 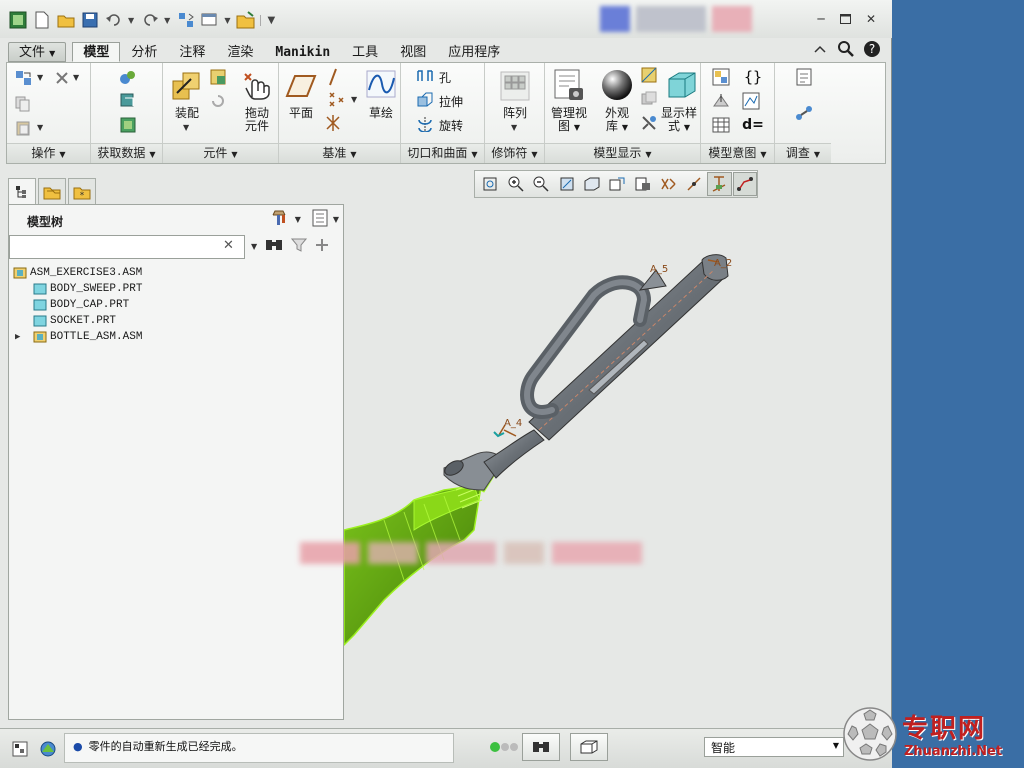 What do you see at coordinates (62, 78) in the screenshot?
I see `delete-icon` at bounding box center [62, 78].